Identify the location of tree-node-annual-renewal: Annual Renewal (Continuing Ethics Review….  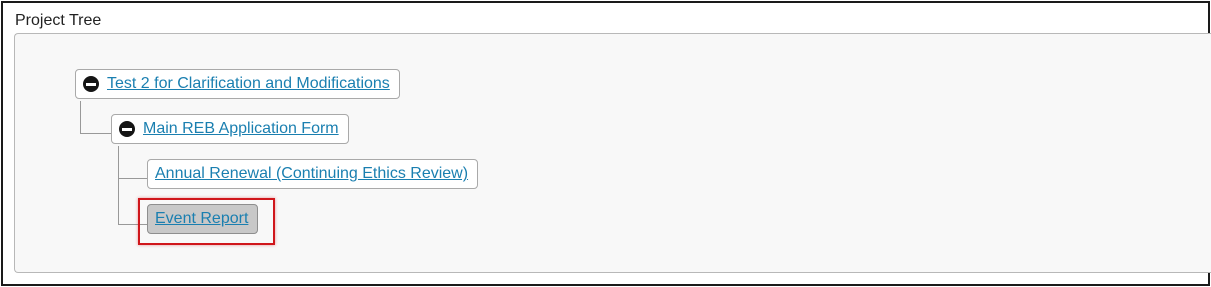
(313, 174).